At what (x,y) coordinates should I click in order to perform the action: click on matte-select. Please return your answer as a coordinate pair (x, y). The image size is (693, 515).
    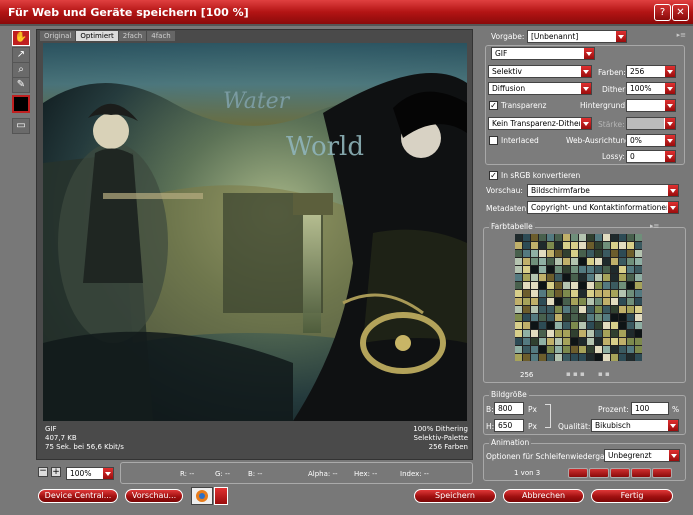
    Looking at the image, I should click on (651, 105).